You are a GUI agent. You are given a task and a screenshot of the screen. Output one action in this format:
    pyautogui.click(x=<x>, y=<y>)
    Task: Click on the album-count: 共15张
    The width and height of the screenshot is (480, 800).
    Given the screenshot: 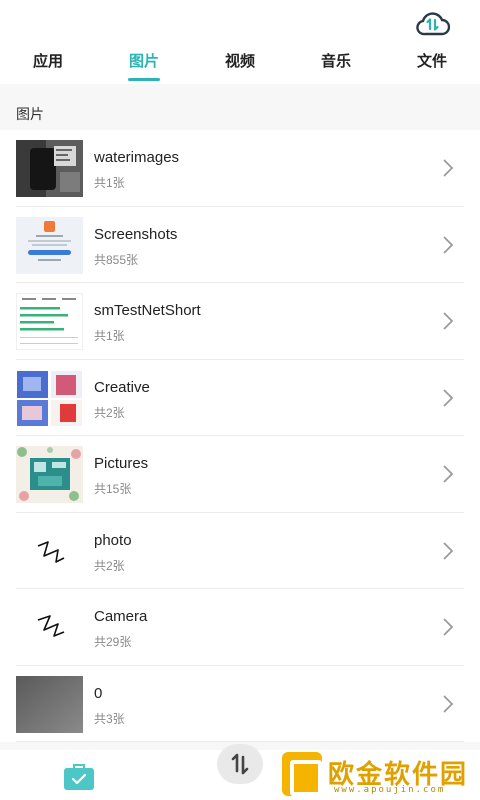 What is the action you would take?
    pyautogui.click(x=113, y=489)
    